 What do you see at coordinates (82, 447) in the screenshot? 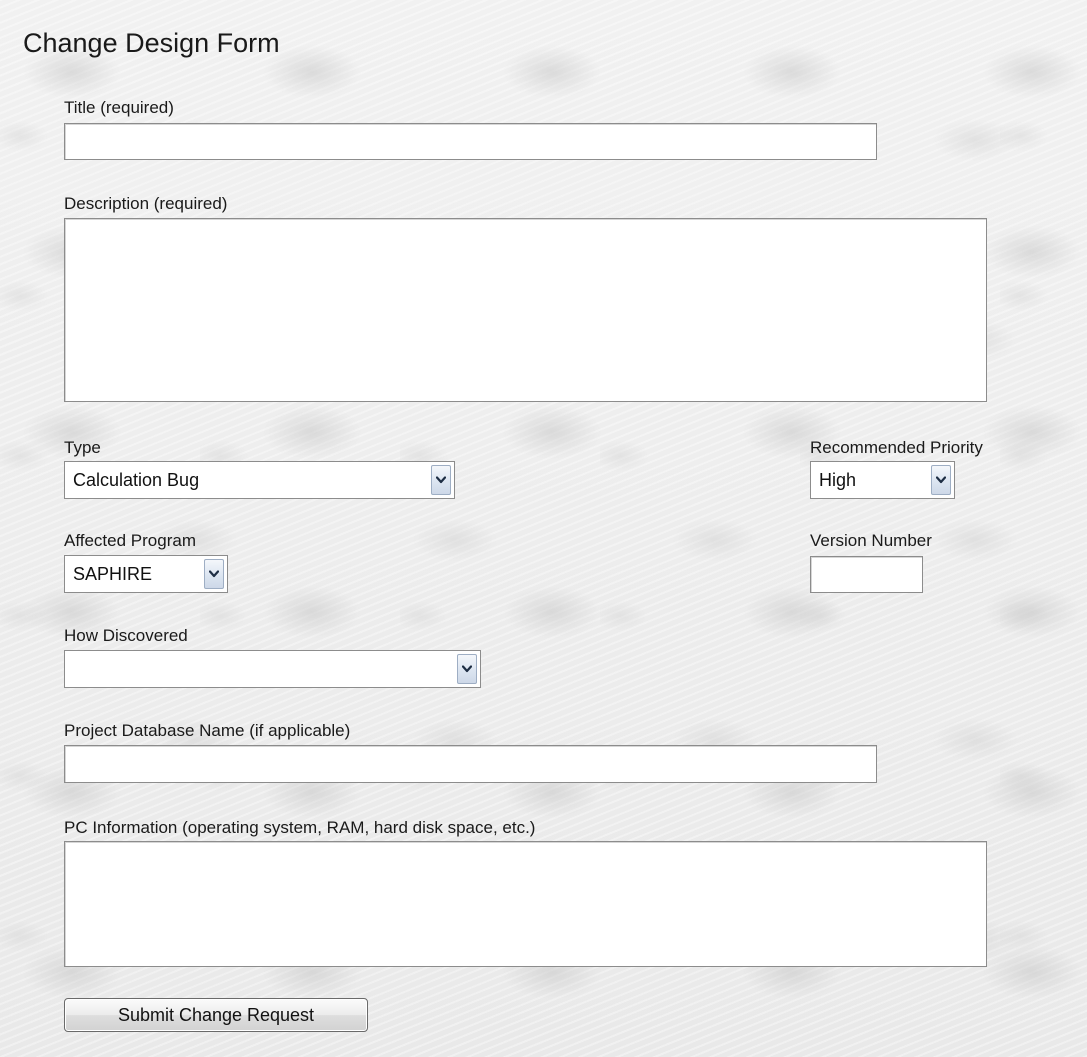
I see `type-label: Type` at bounding box center [82, 447].